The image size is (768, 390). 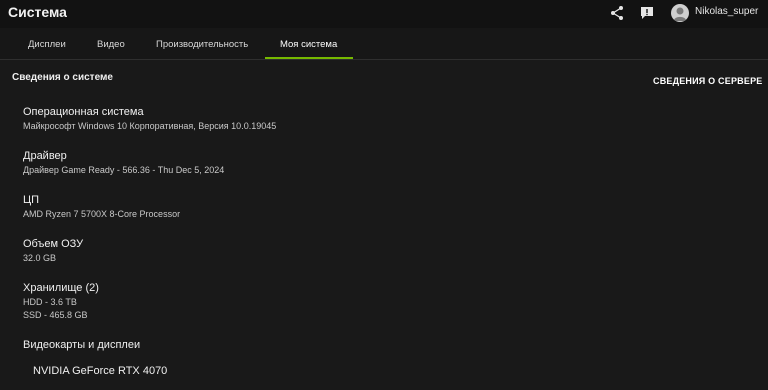 What do you see at coordinates (61, 288) in the screenshot?
I see `storage-label: Хранилище (2)` at bounding box center [61, 288].